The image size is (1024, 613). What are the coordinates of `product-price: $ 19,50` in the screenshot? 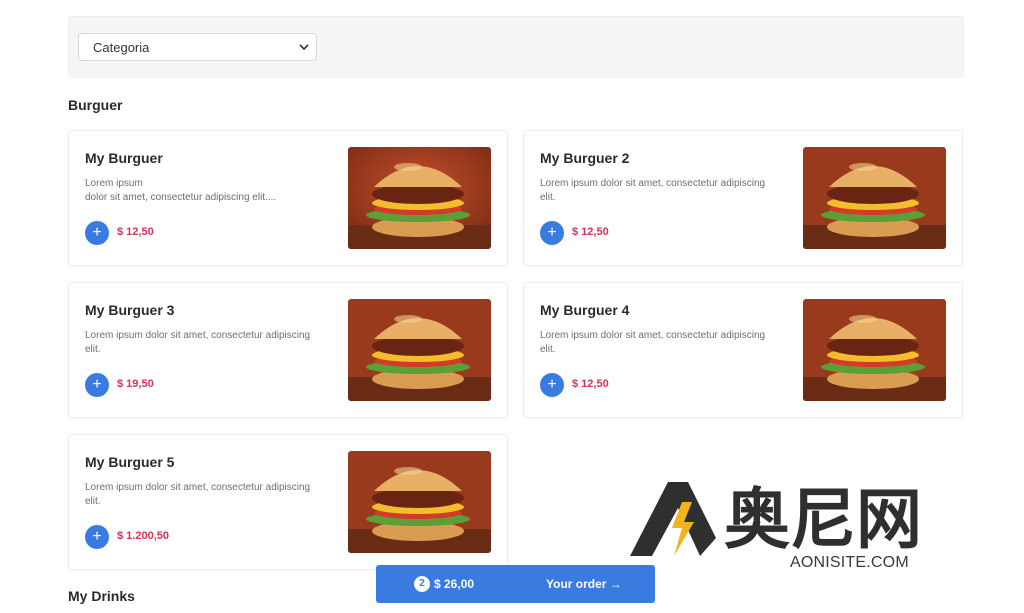 It's located at (135, 384).